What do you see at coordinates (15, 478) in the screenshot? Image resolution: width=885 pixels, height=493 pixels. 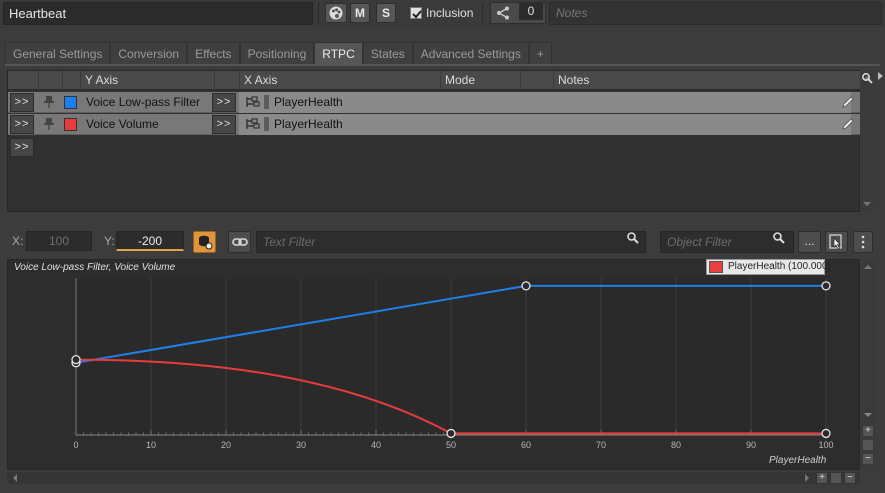 I see `scroll-left-icon` at bounding box center [15, 478].